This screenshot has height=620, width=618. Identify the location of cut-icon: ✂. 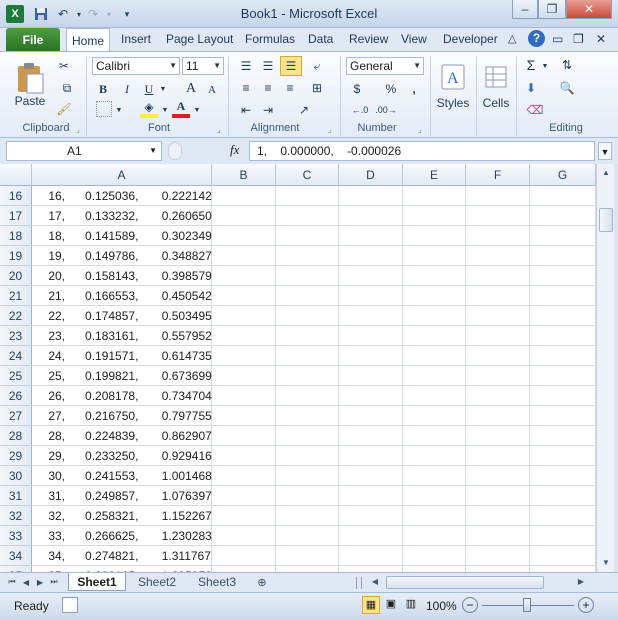
(64, 66).